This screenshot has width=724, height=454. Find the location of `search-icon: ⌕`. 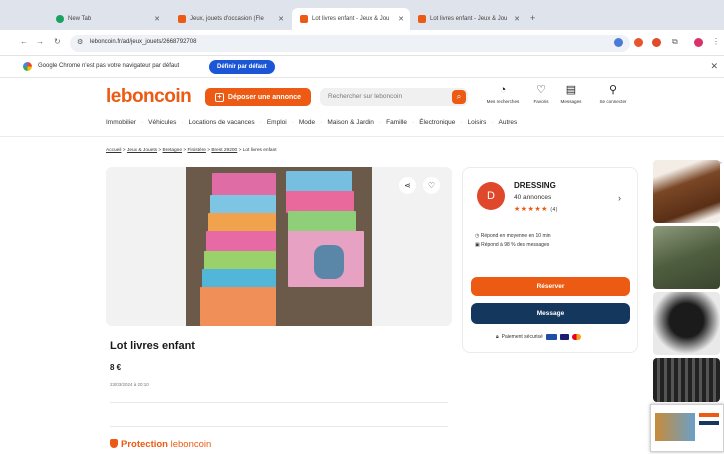

search-icon: ⌕ is located at coordinates (459, 97).